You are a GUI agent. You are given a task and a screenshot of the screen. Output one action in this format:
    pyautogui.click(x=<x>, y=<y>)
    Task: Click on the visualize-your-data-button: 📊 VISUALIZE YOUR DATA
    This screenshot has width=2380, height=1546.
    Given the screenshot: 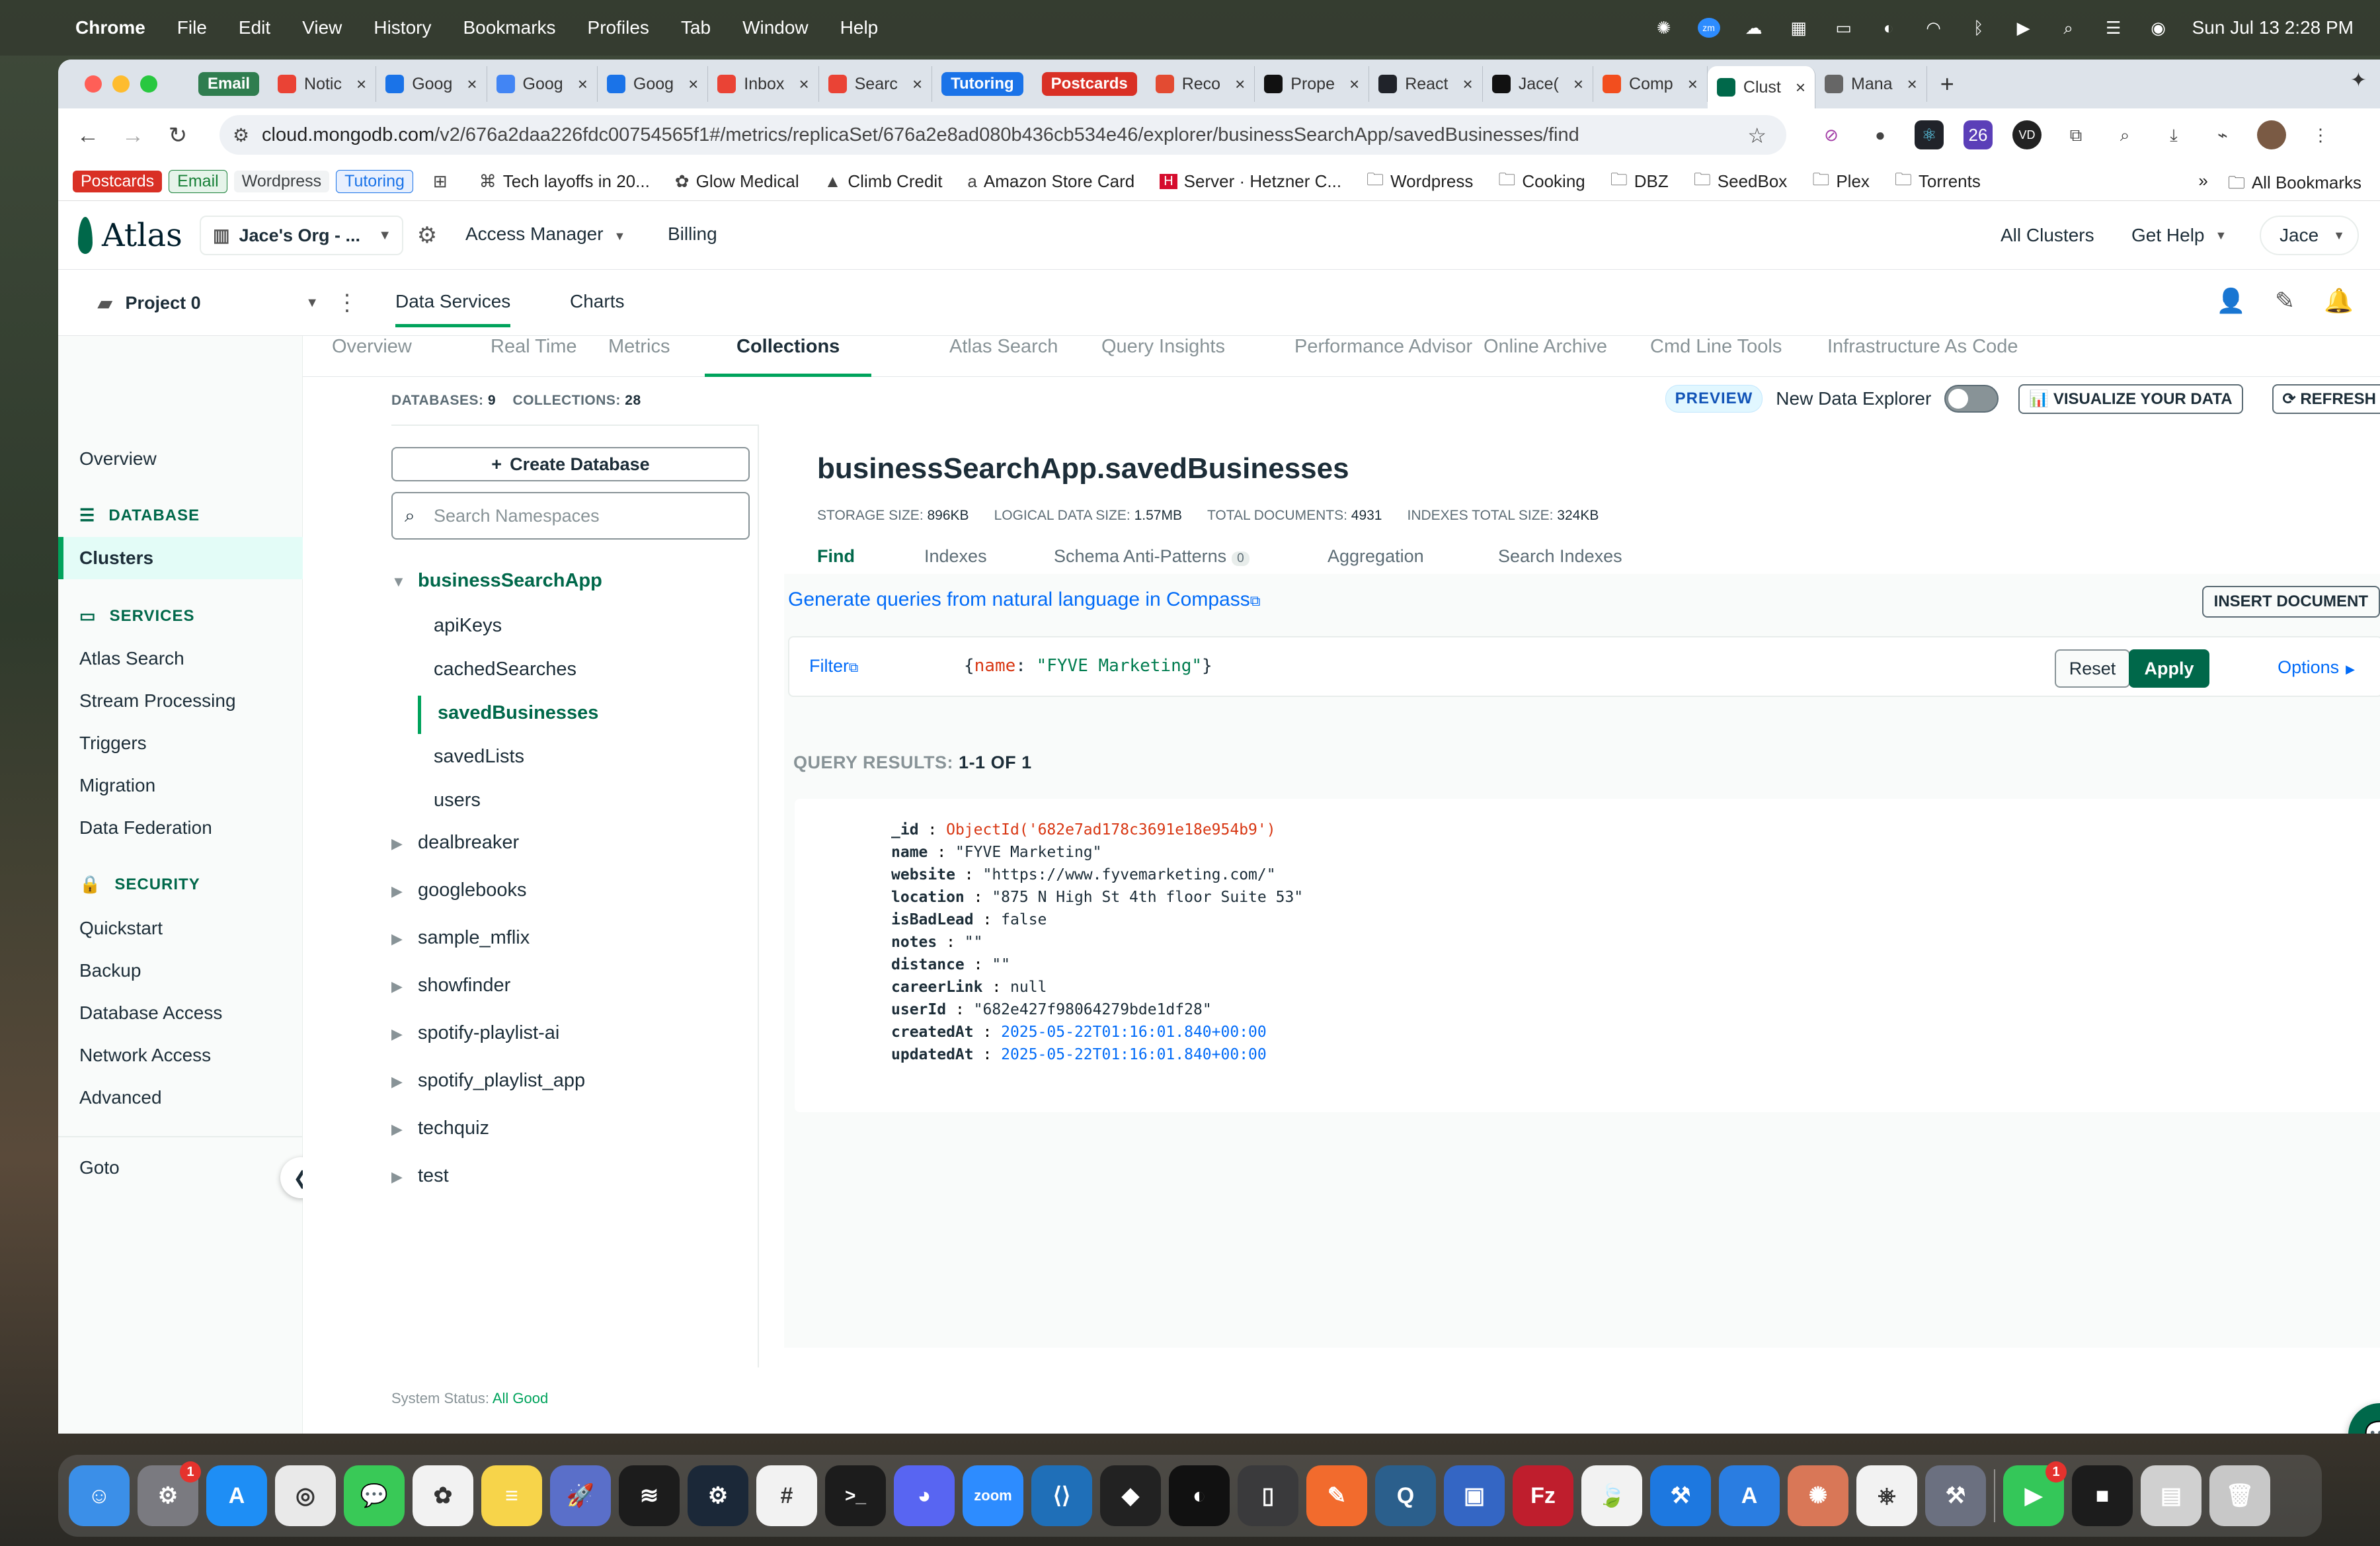 What is the action you would take?
    pyautogui.click(x=2130, y=399)
    